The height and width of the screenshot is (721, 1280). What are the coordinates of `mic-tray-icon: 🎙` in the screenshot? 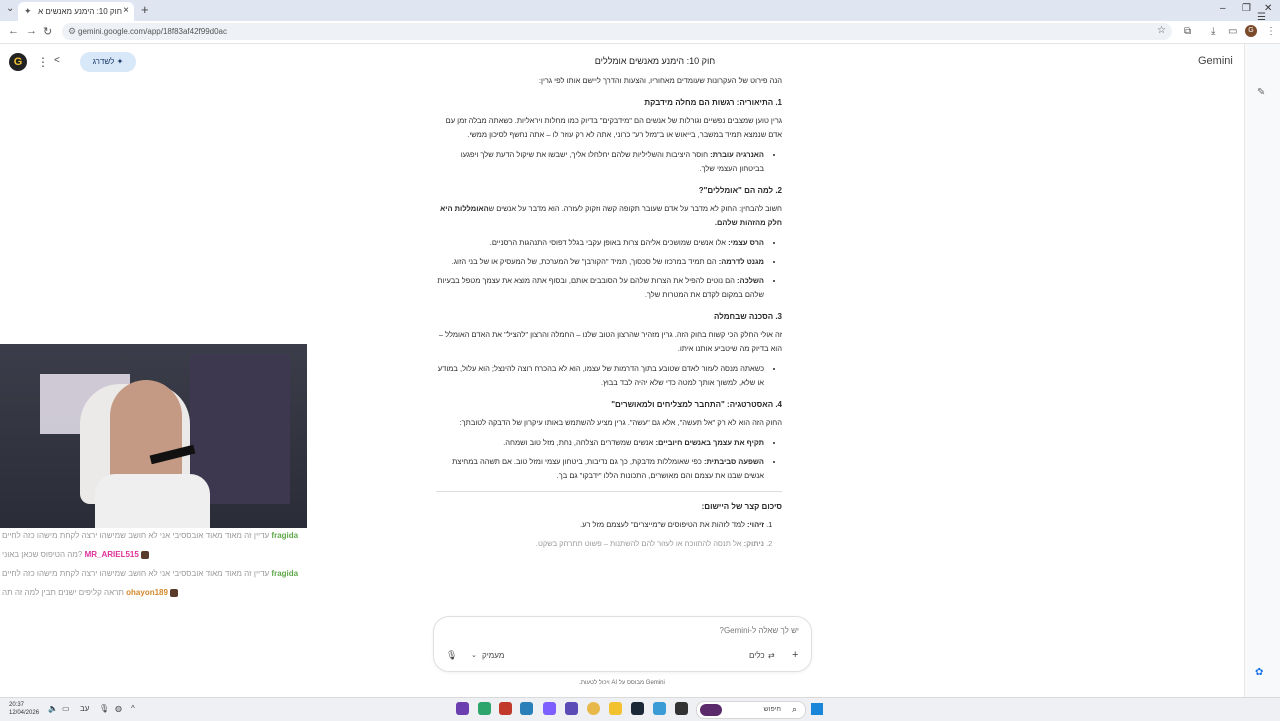 It's located at (104, 708).